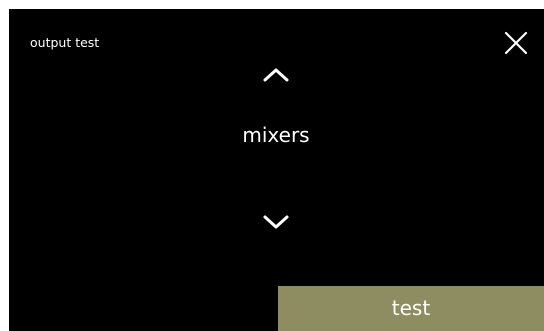  What do you see at coordinates (276, 135) in the screenshot?
I see `selected-output-label: mixers` at bounding box center [276, 135].